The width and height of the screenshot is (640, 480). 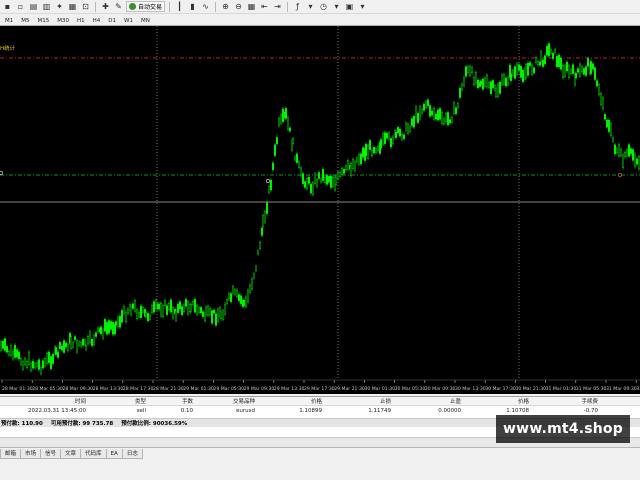 I want to click on indicators-dropdown-icon: ▾, so click(x=310, y=6).